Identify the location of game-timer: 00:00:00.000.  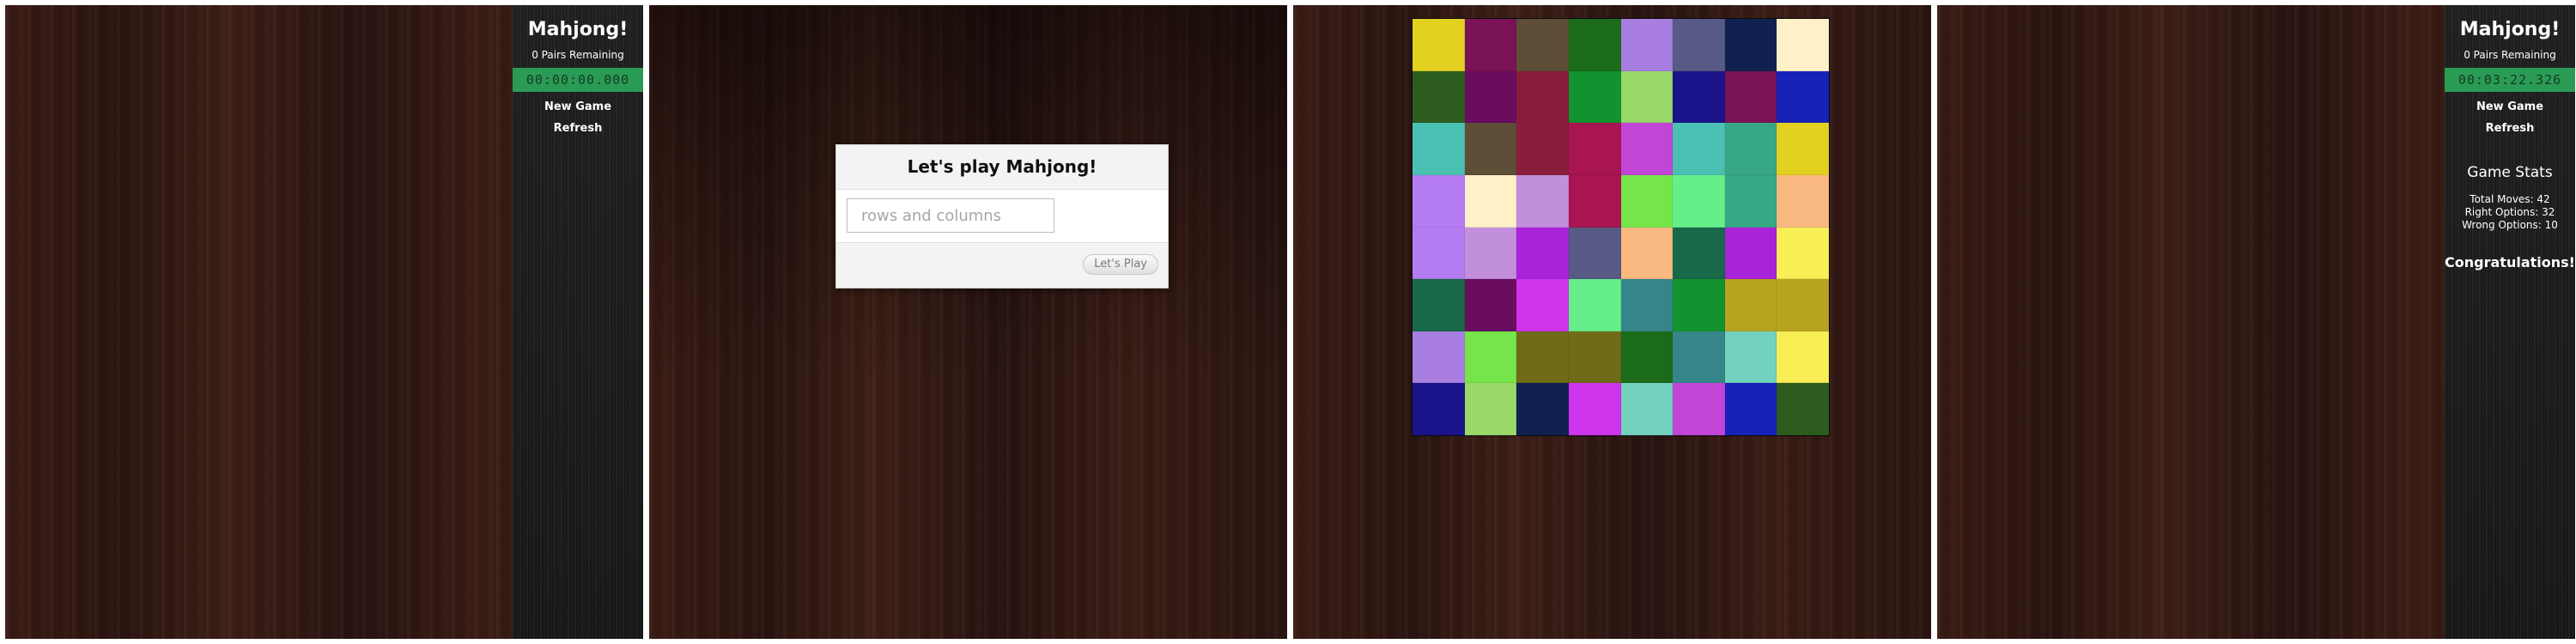
(578, 80).